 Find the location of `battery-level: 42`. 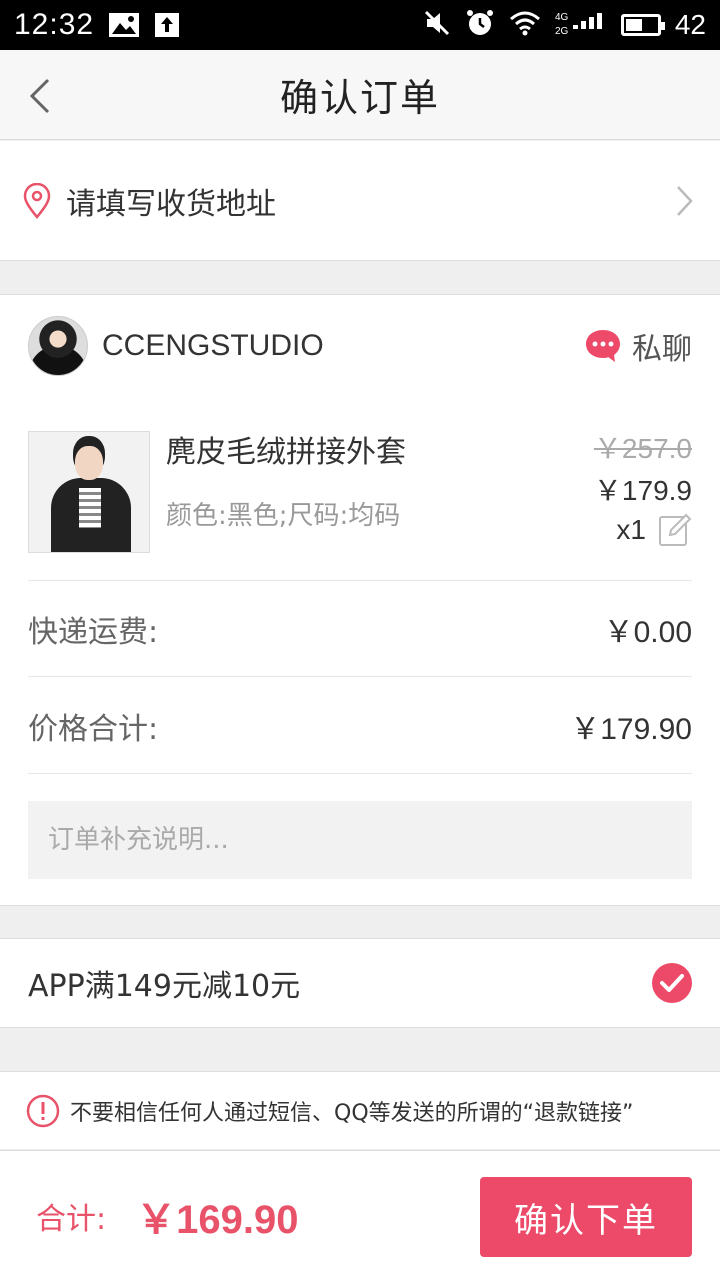

battery-level: 42 is located at coordinates (690, 24).